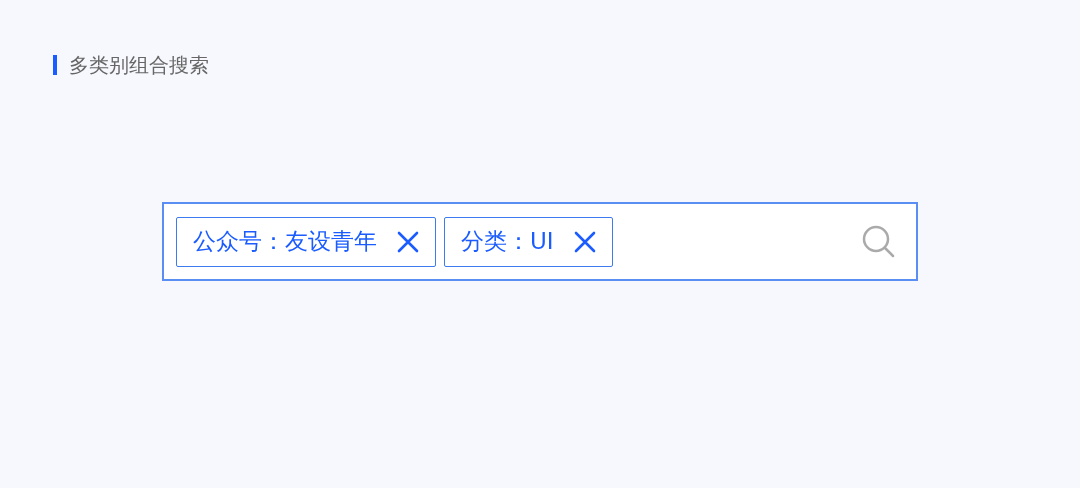 This screenshot has width=1080, height=488. Describe the element at coordinates (139, 65) in the screenshot. I see `section-title: 多类别组合搜索` at that location.